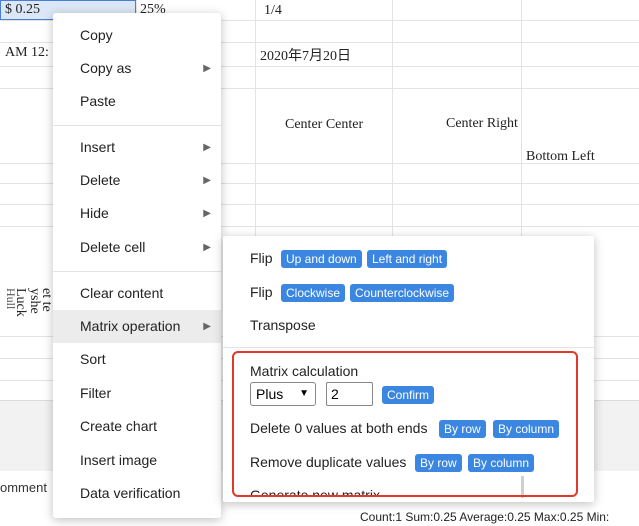 This screenshot has height=526, width=639. Describe the element at coordinates (407, 259) in the screenshot. I see `flip-left-right-button: Left and right` at that location.